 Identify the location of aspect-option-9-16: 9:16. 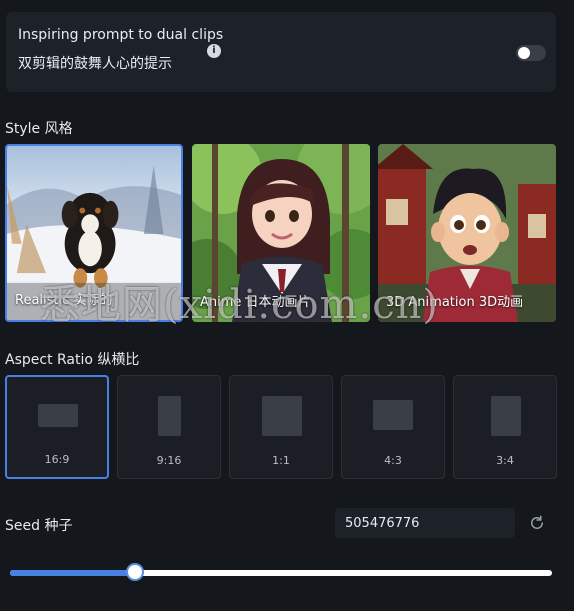
(169, 427).